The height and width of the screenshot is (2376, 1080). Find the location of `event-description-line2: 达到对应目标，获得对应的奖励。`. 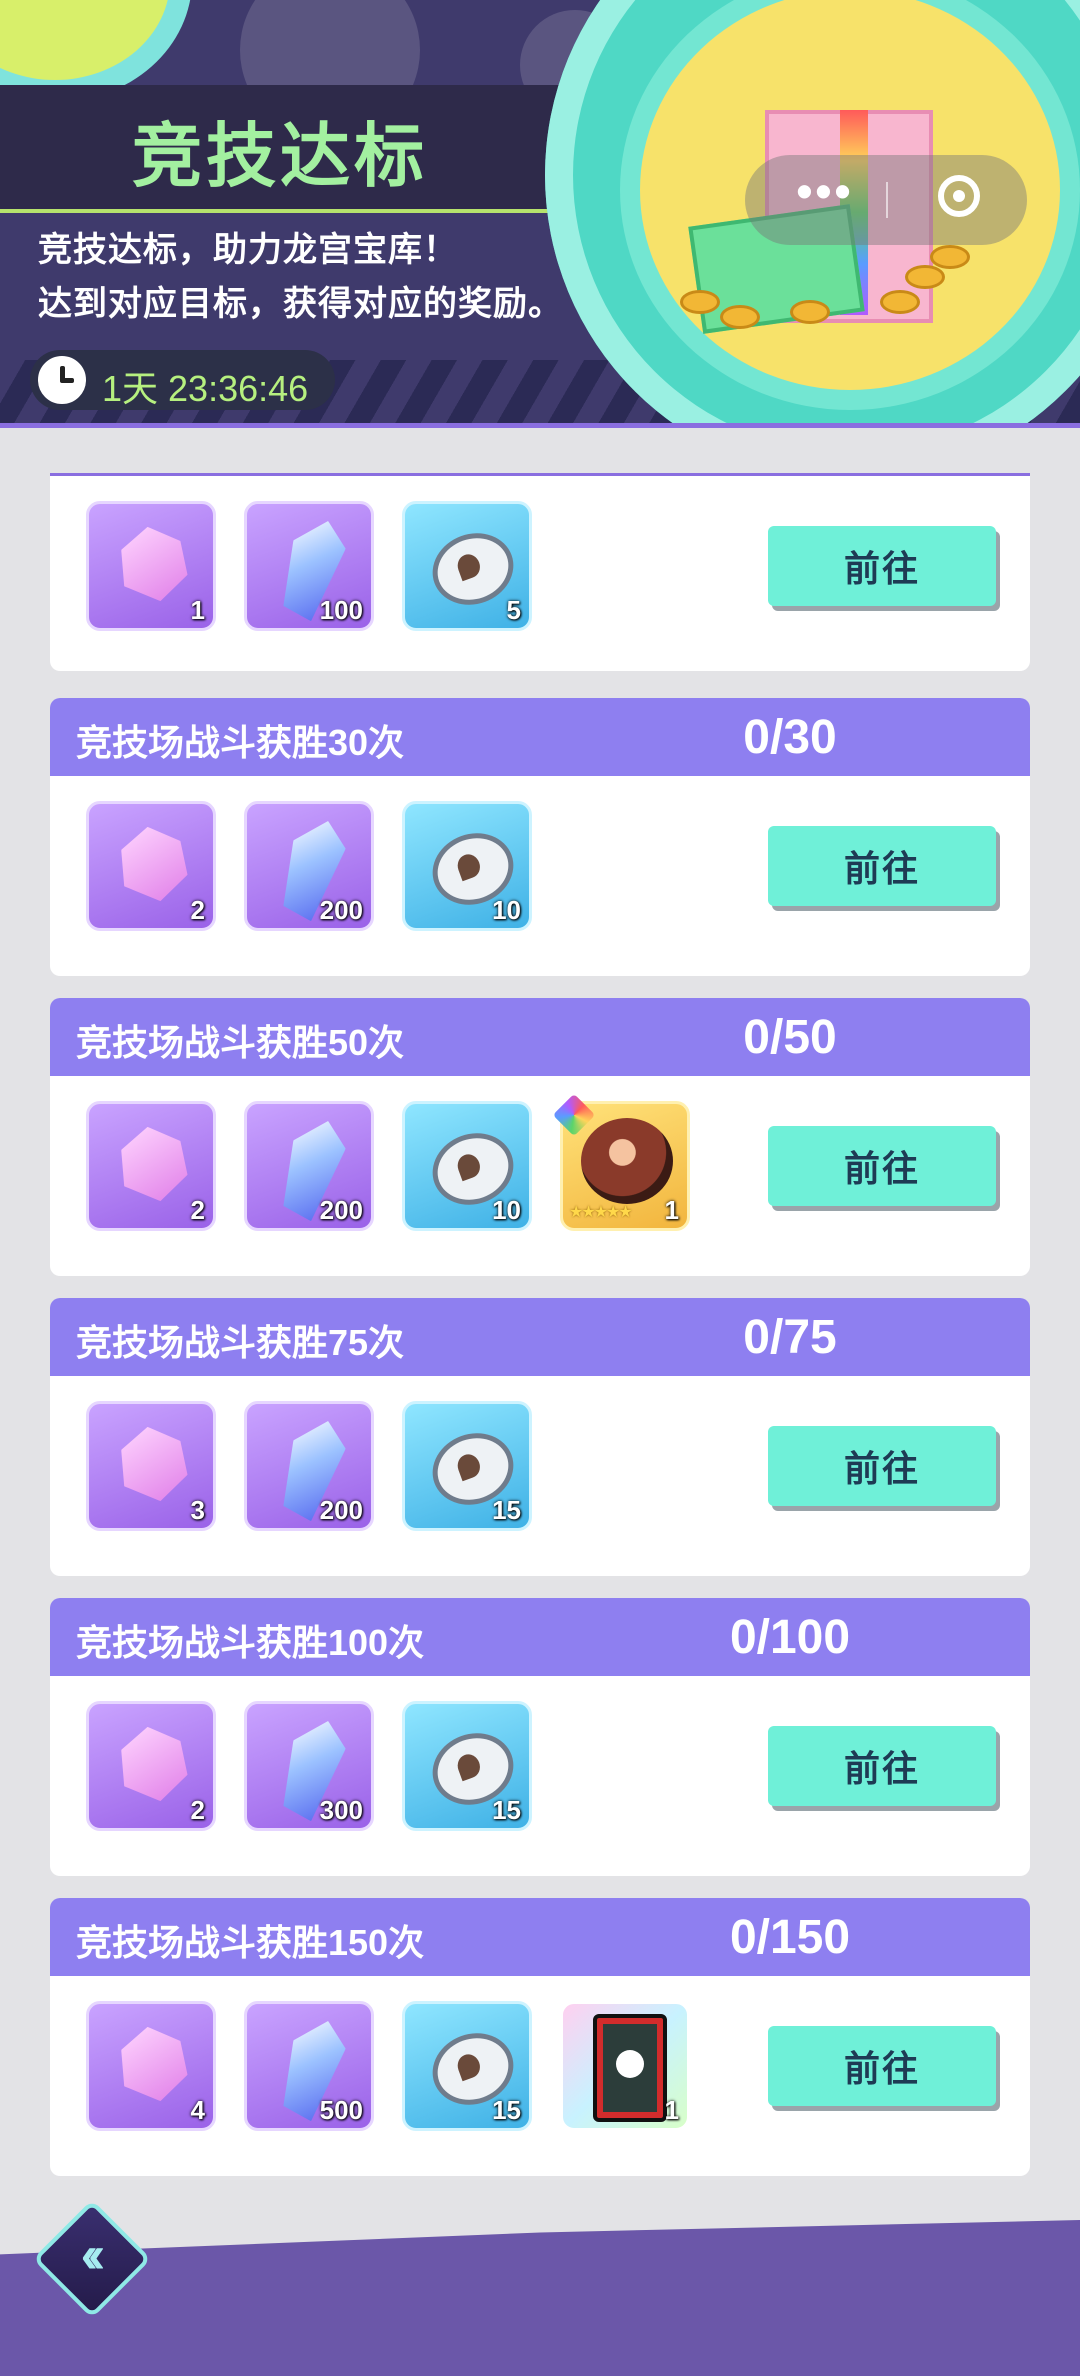

event-description-line2: 达到对应目标，获得对应的奖励。 is located at coordinates (300, 304).